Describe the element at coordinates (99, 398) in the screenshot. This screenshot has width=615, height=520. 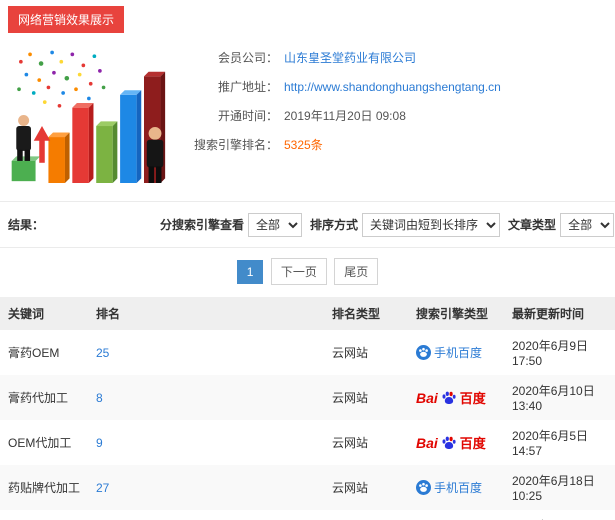
I see `rank-link: 8` at that location.